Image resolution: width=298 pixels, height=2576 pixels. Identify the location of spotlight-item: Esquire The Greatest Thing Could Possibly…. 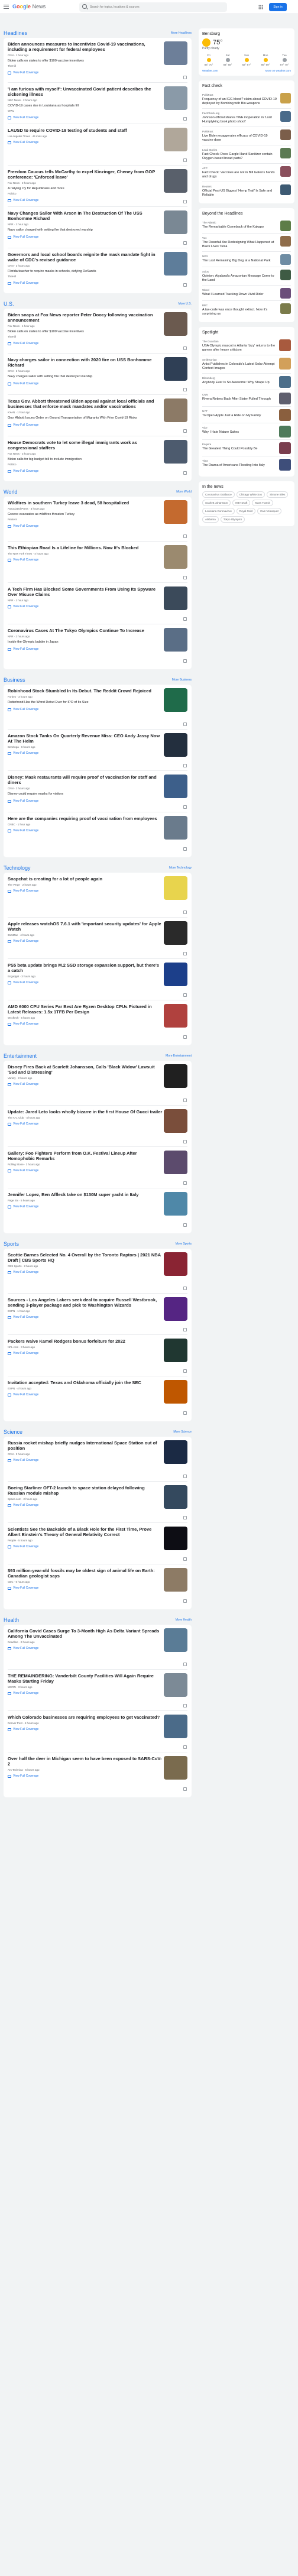
(246, 448).